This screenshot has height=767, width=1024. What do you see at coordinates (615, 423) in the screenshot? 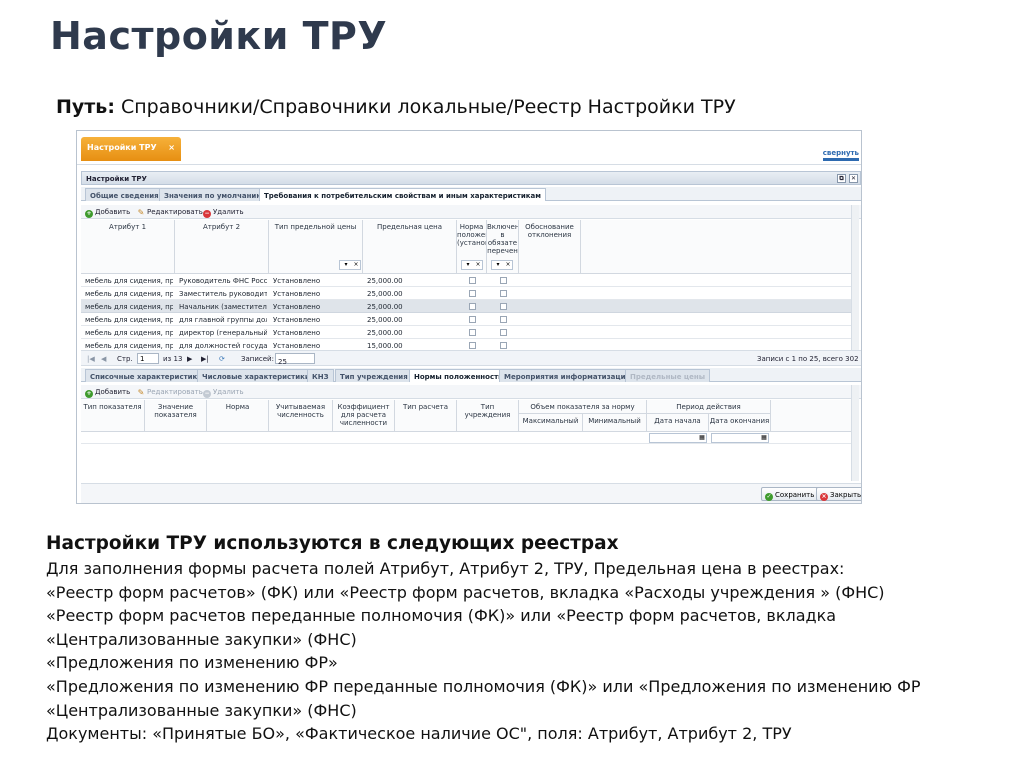
I see `column-header: Минимальный` at bounding box center [615, 423].